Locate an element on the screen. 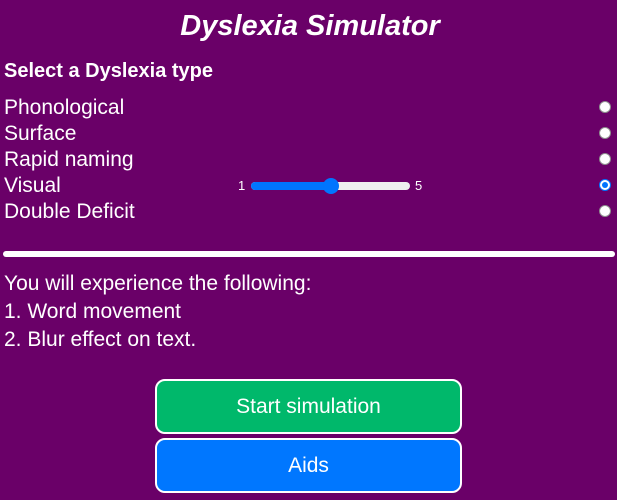 This screenshot has height=500, width=620. option-row-double-deficit: Double Deficit is located at coordinates (310, 212).